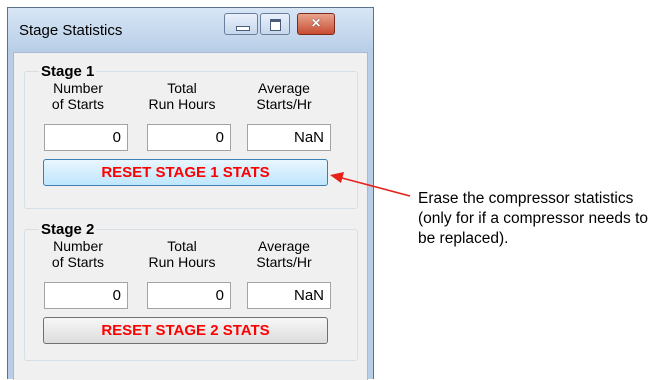 The height and width of the screenshot is (380, 657). Describe the element at coordinates (241, 24) in the screenshot. I see `minimize-button` at that location.